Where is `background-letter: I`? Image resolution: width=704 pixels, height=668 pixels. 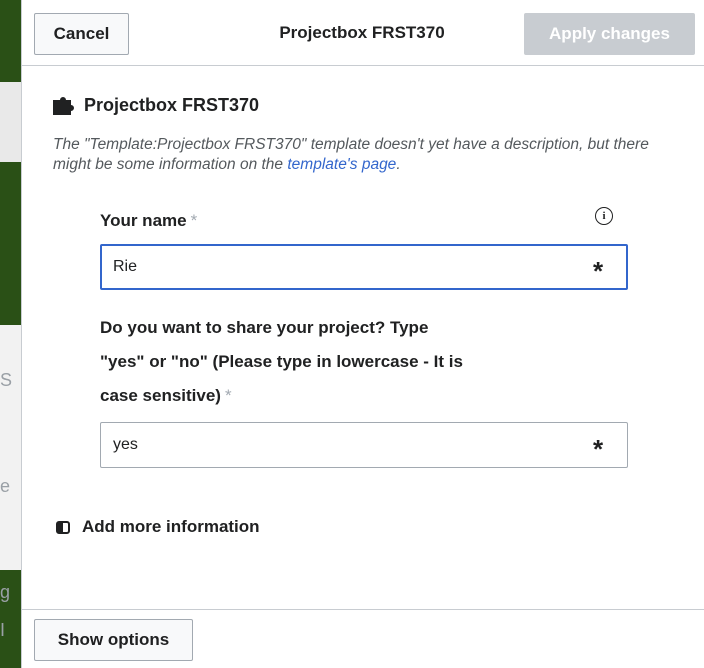 background-letter: I is located at coordinates (3, 630).